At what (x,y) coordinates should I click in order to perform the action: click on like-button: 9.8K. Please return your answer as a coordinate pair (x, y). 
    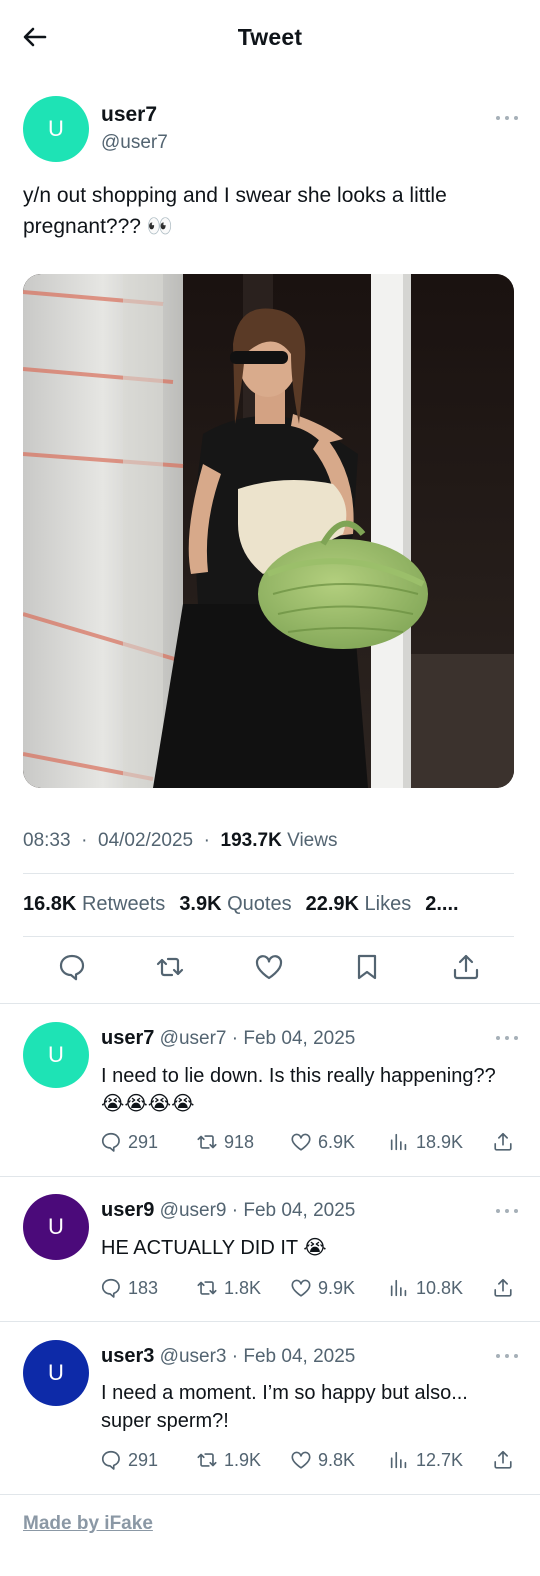
    Looking at the image, I should click on (322, 1460).